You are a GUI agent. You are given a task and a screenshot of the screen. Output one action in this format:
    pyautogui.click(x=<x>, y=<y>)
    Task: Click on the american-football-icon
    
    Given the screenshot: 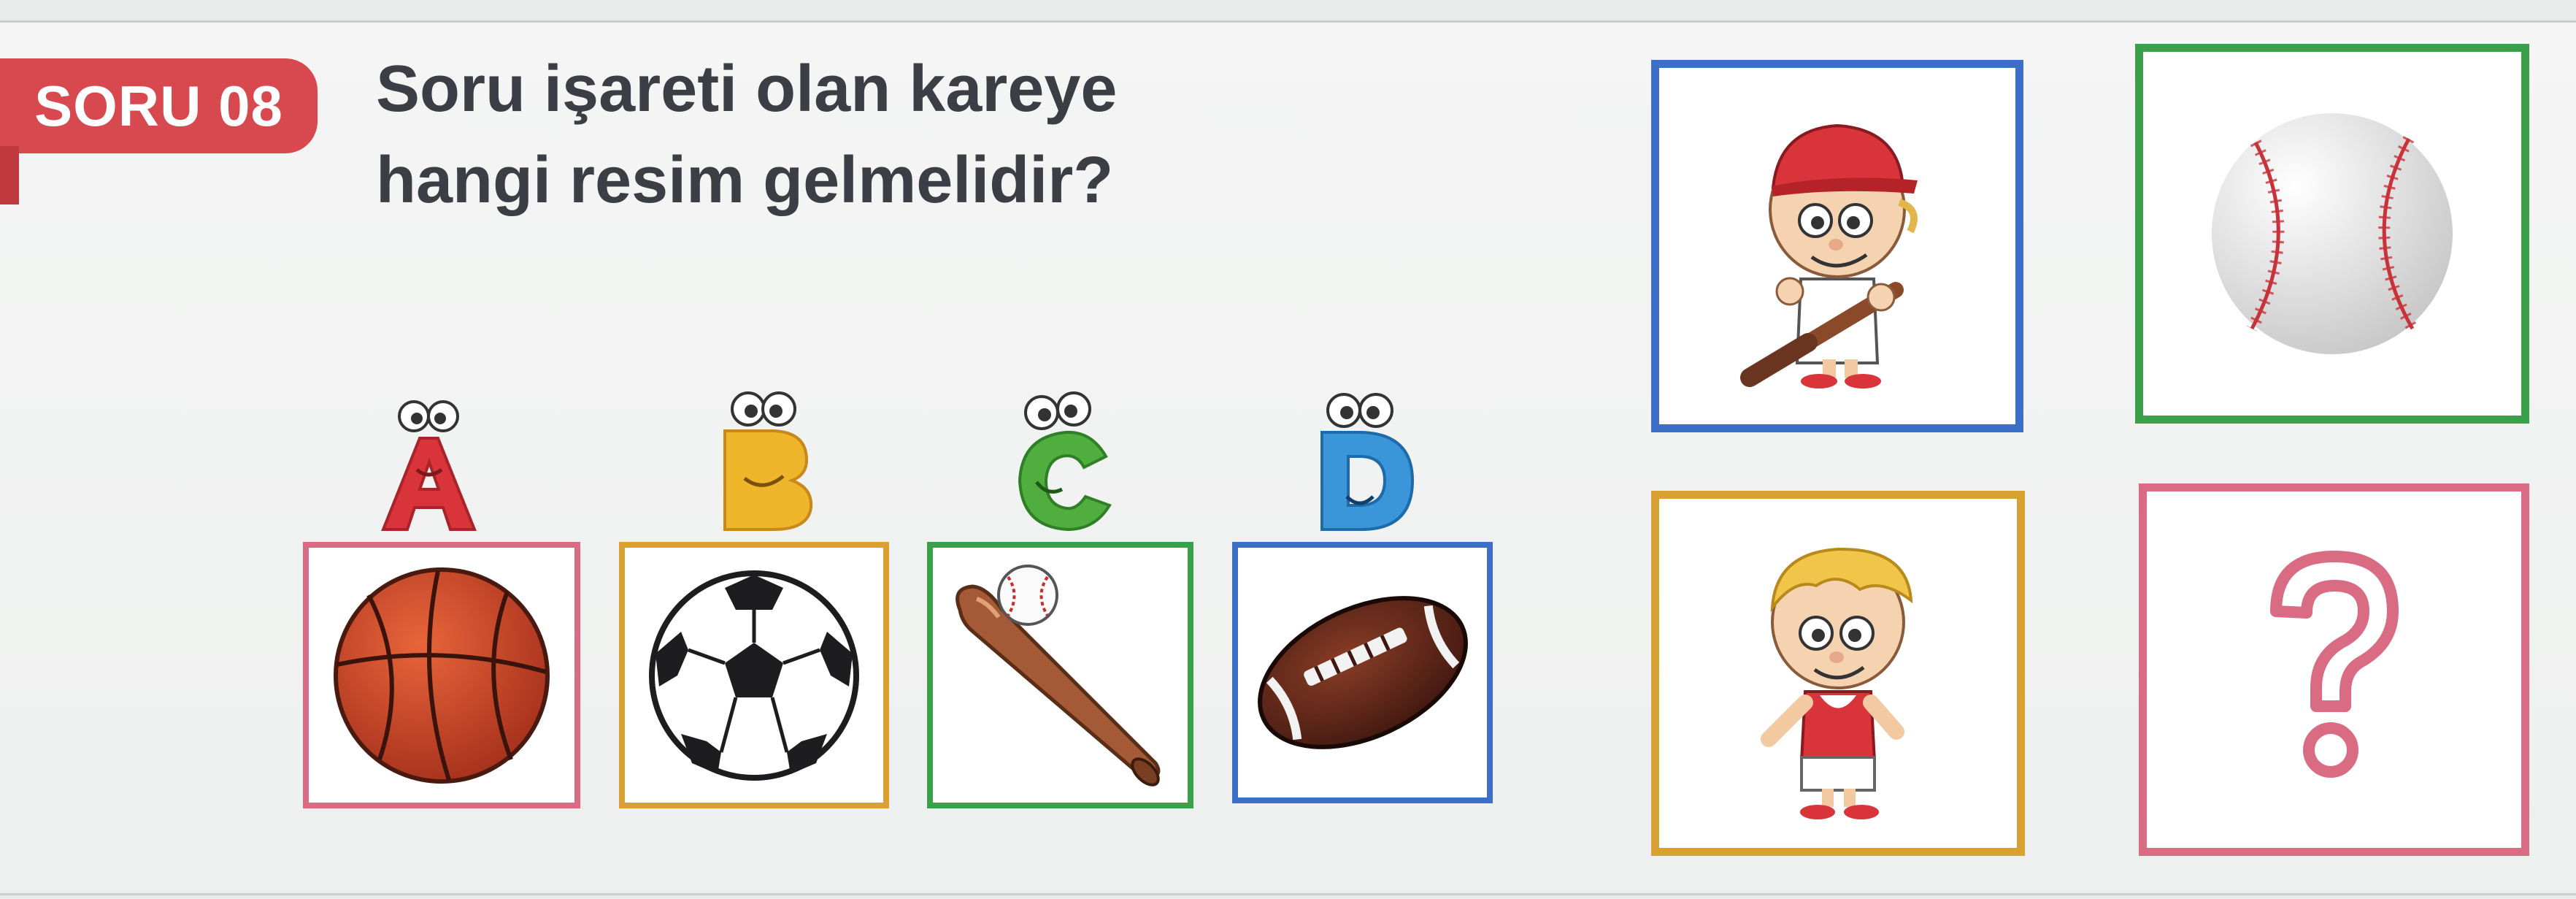 What is the action you would take?
    pyautogui.click(x=1362, y=672)
    